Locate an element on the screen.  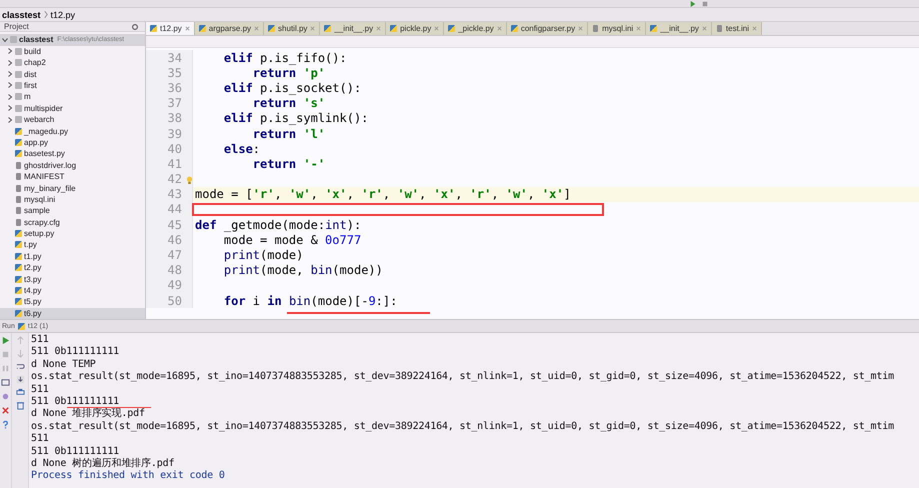
code-line: return '-' is located at coordinates (289, 163).